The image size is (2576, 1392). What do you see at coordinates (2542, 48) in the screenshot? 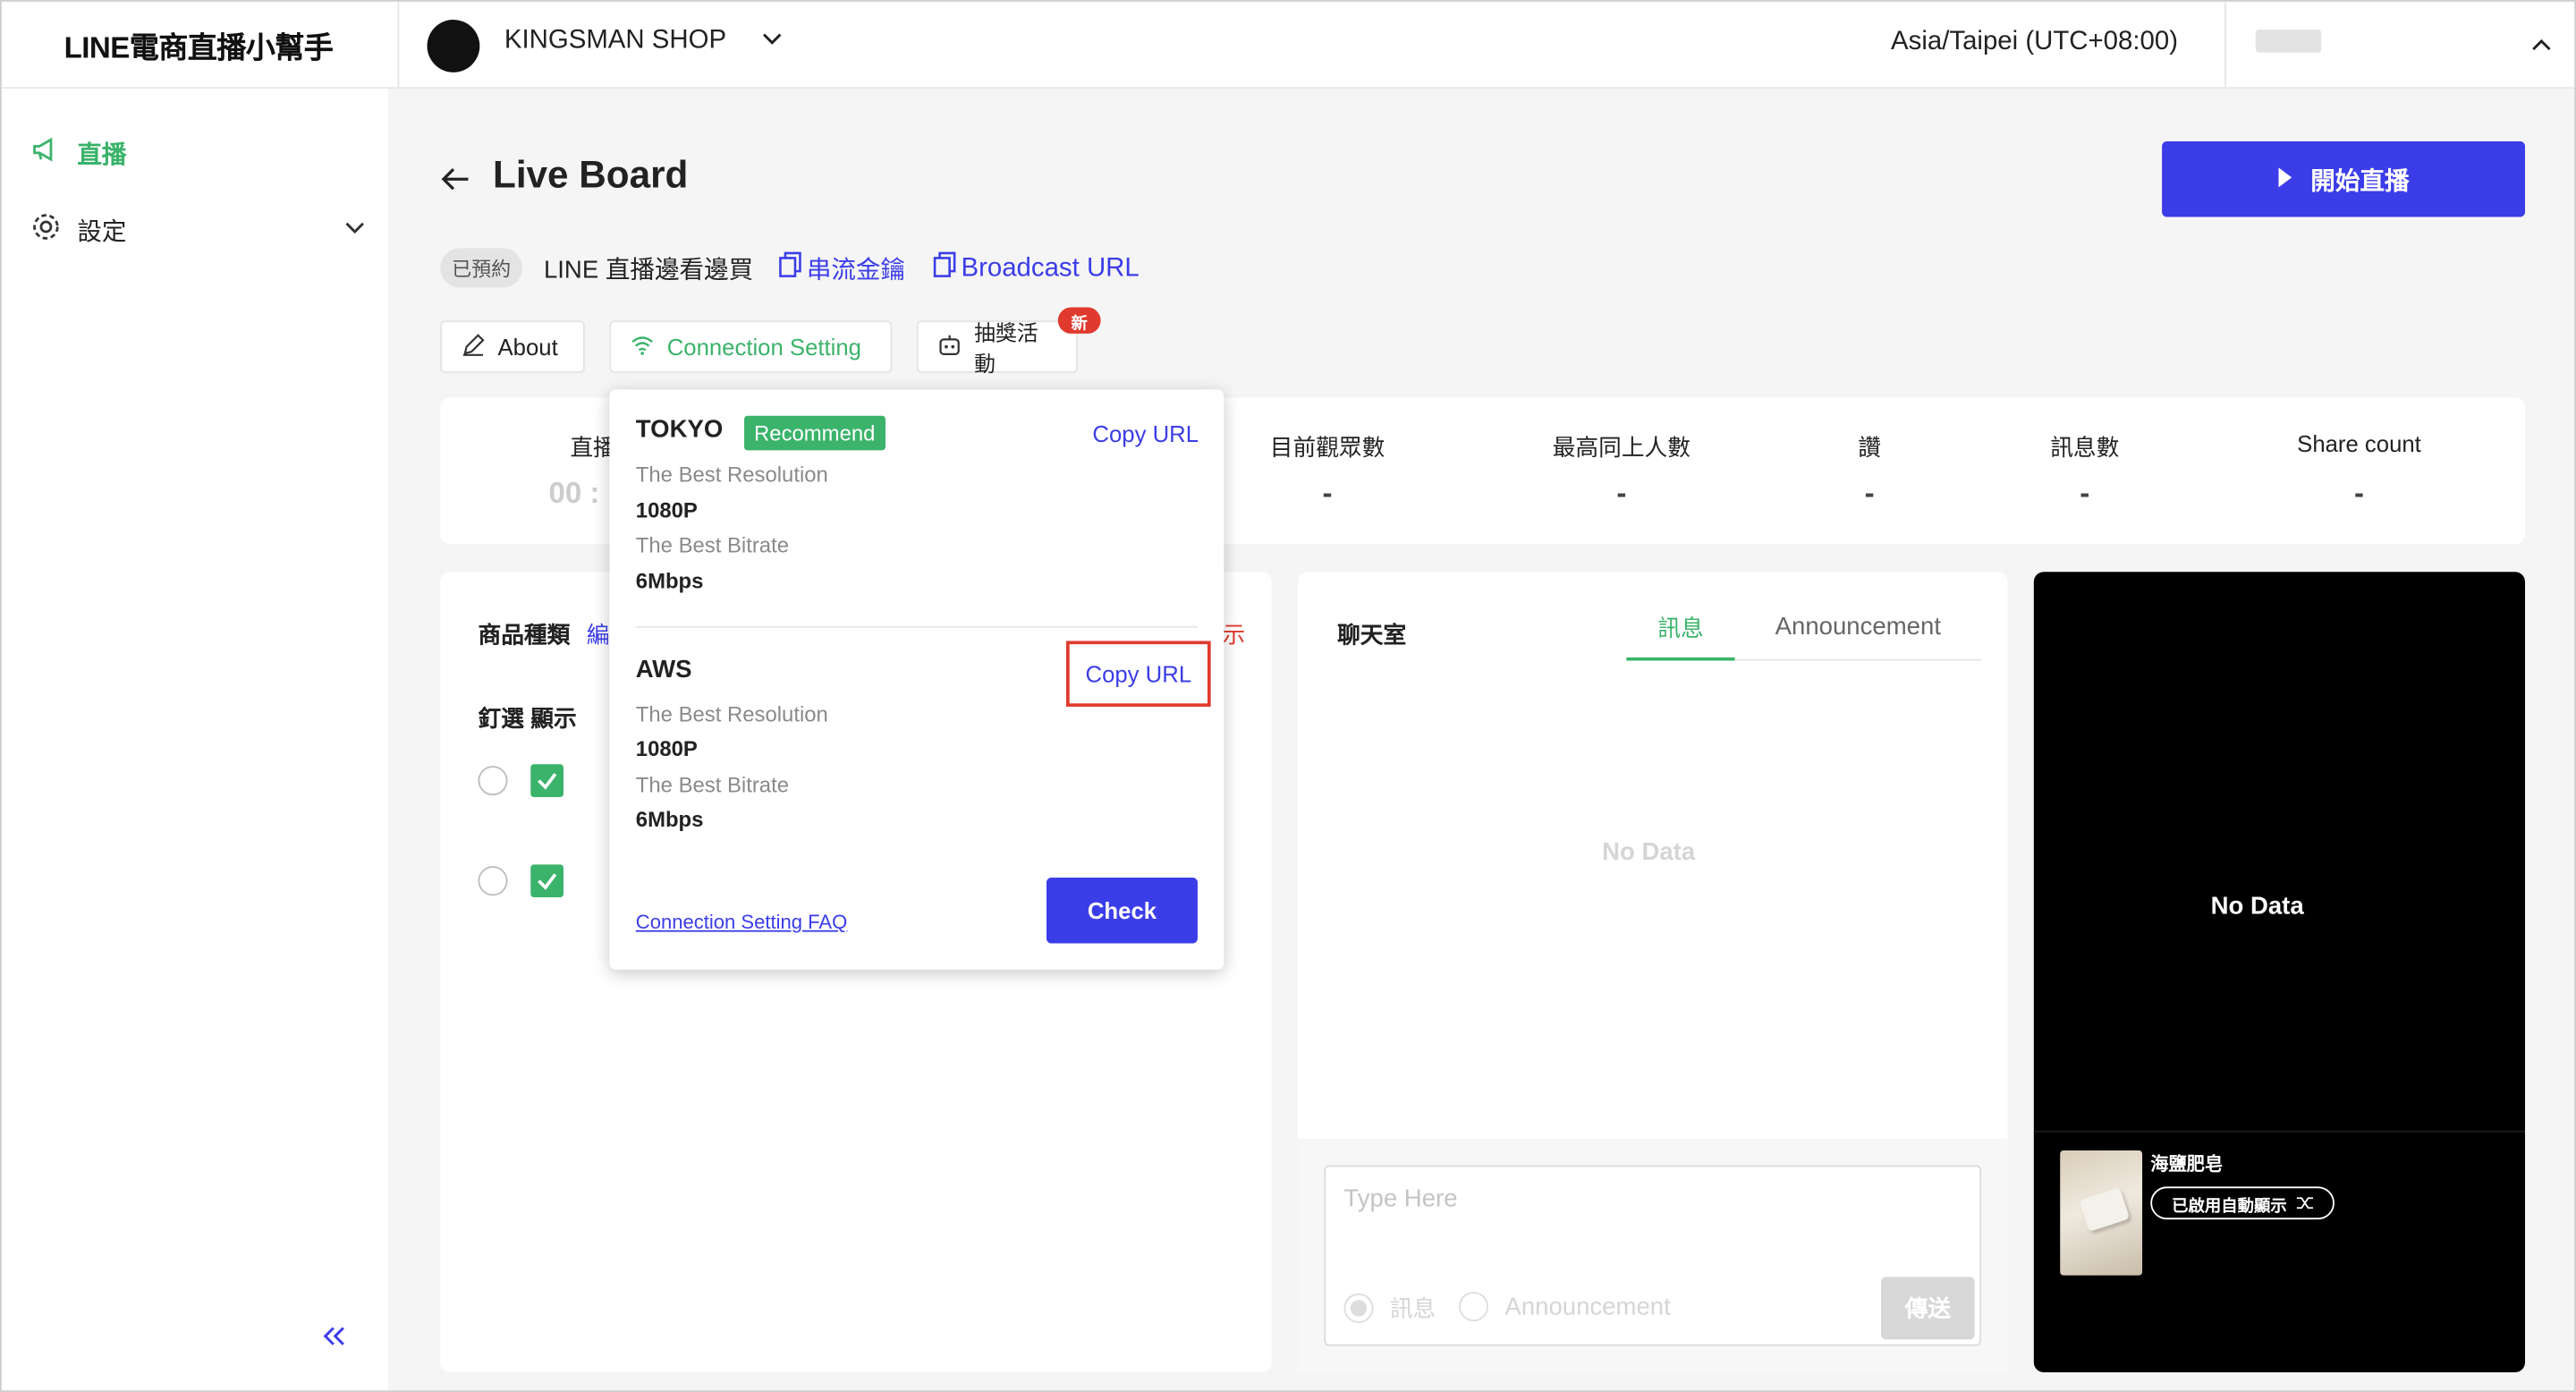
I see `chevron-up-icon` at bounding box center [2542, 48].